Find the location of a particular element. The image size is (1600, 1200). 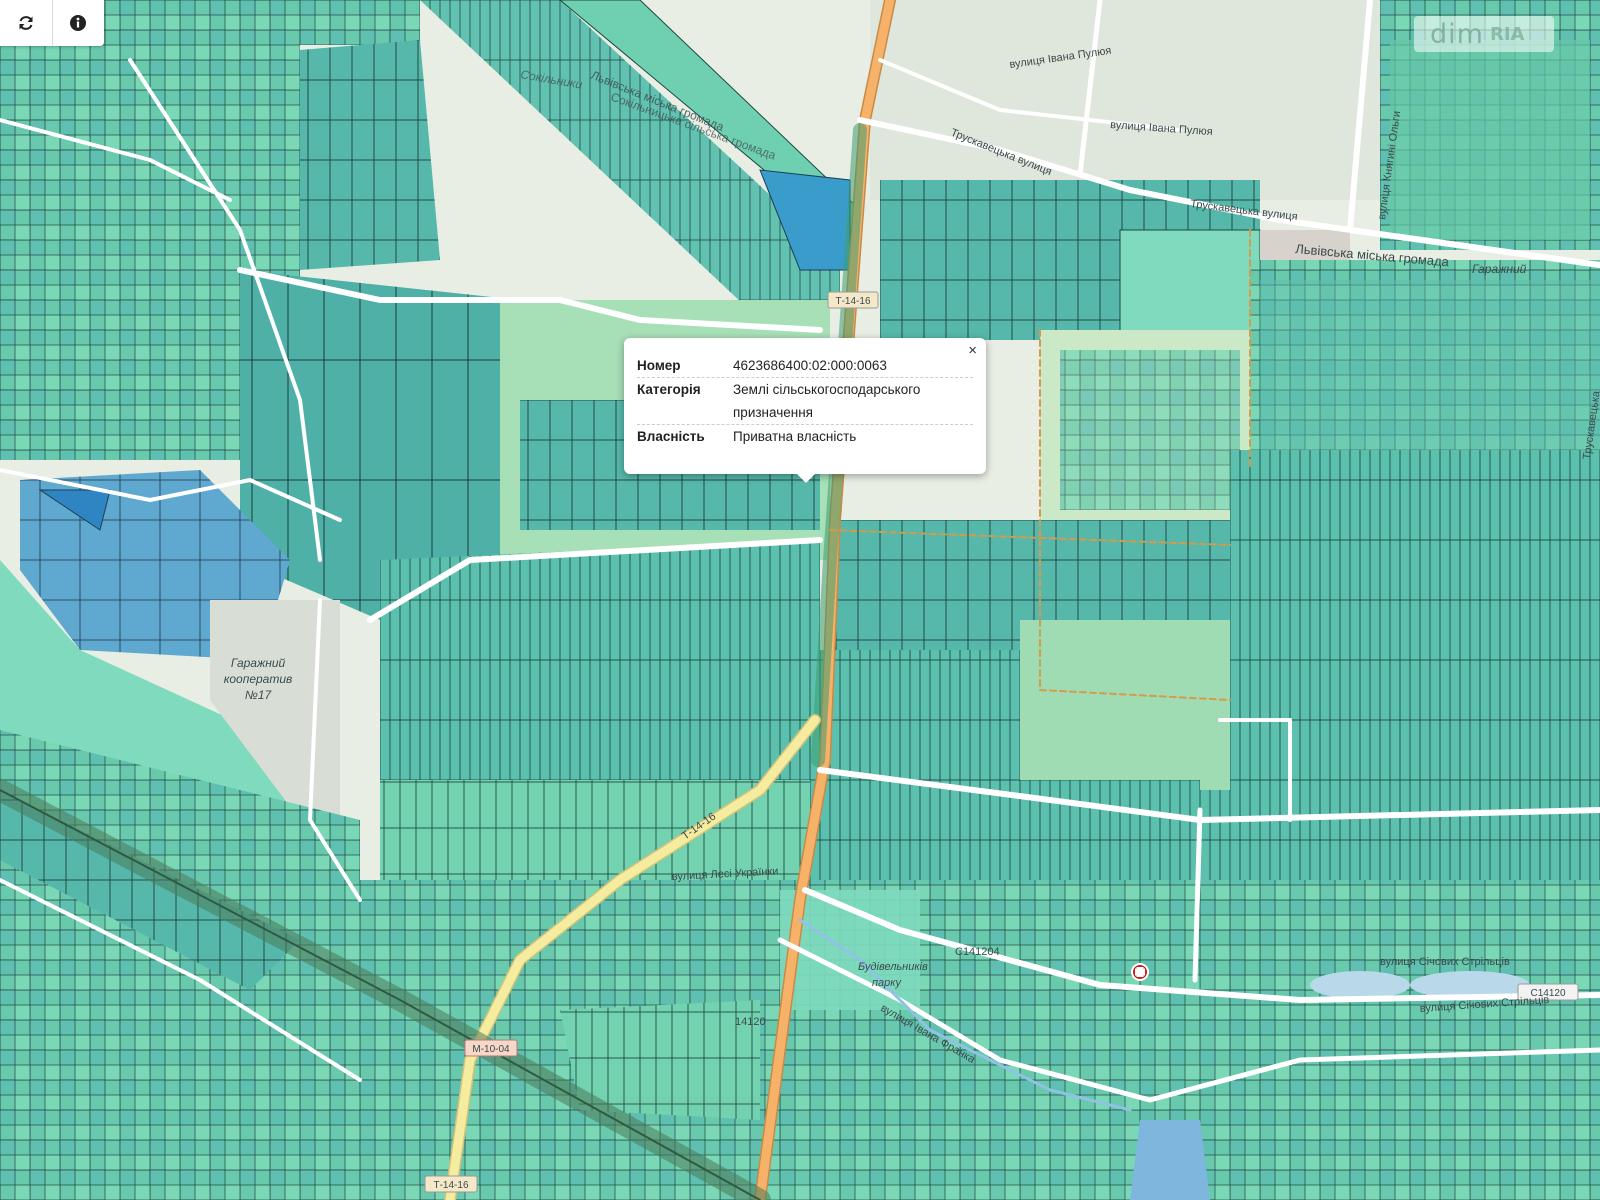

place-label: кооператив is located at coordinates (258, 679).